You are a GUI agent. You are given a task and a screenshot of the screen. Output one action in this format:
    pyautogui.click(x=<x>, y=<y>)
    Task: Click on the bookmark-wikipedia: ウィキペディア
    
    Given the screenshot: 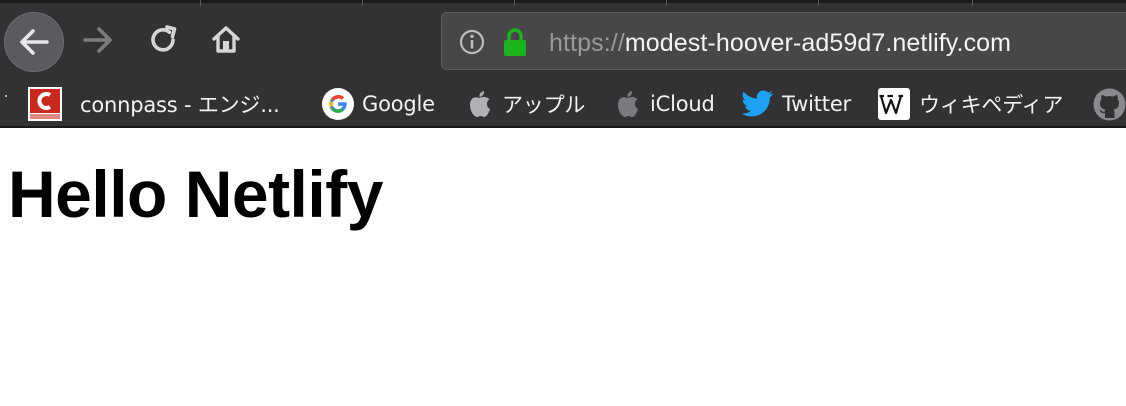 What is the action you would take?
    pyautogui.click(x=970, y=104)
    